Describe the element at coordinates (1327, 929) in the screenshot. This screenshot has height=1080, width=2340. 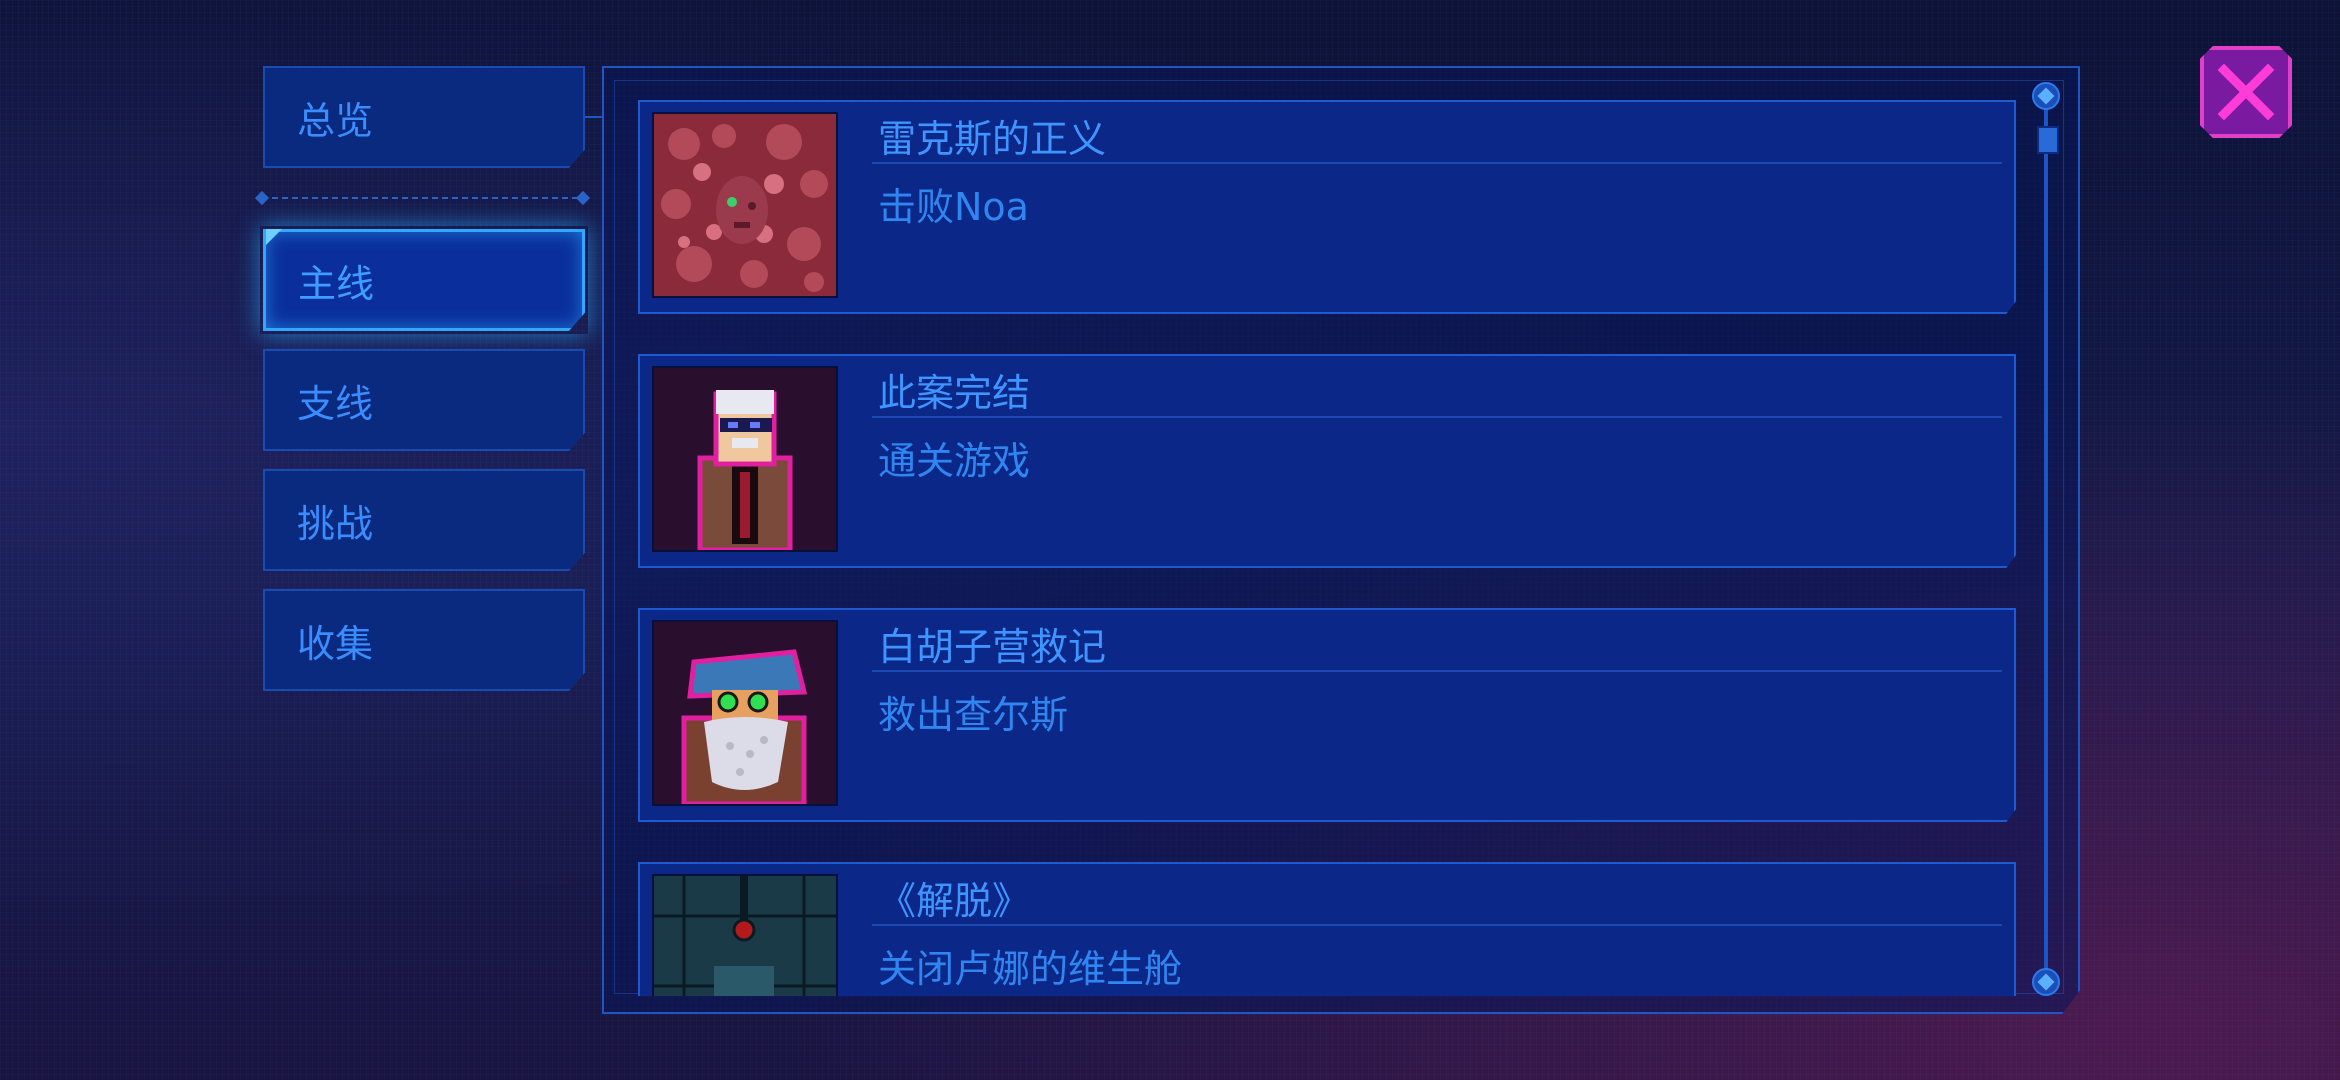
I see `achievement-card: 《解脱》 关闭卢娜的维生舱` at that location.